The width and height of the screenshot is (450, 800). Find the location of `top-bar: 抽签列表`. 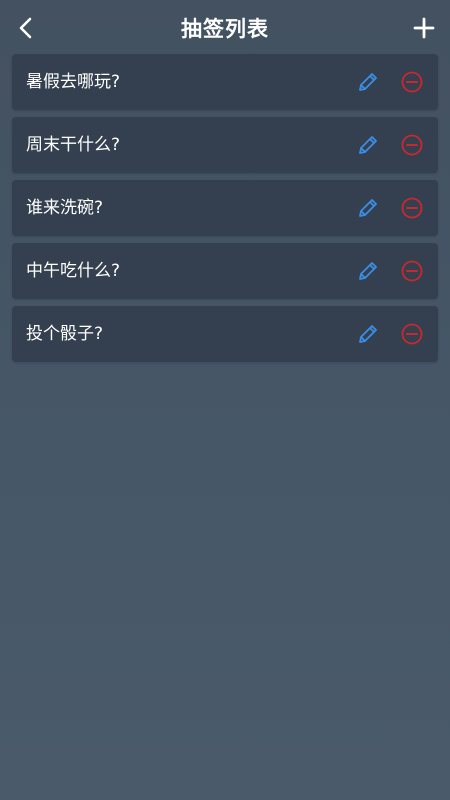

top-bar: 抽签列表 is located at coordinates (225, 28).